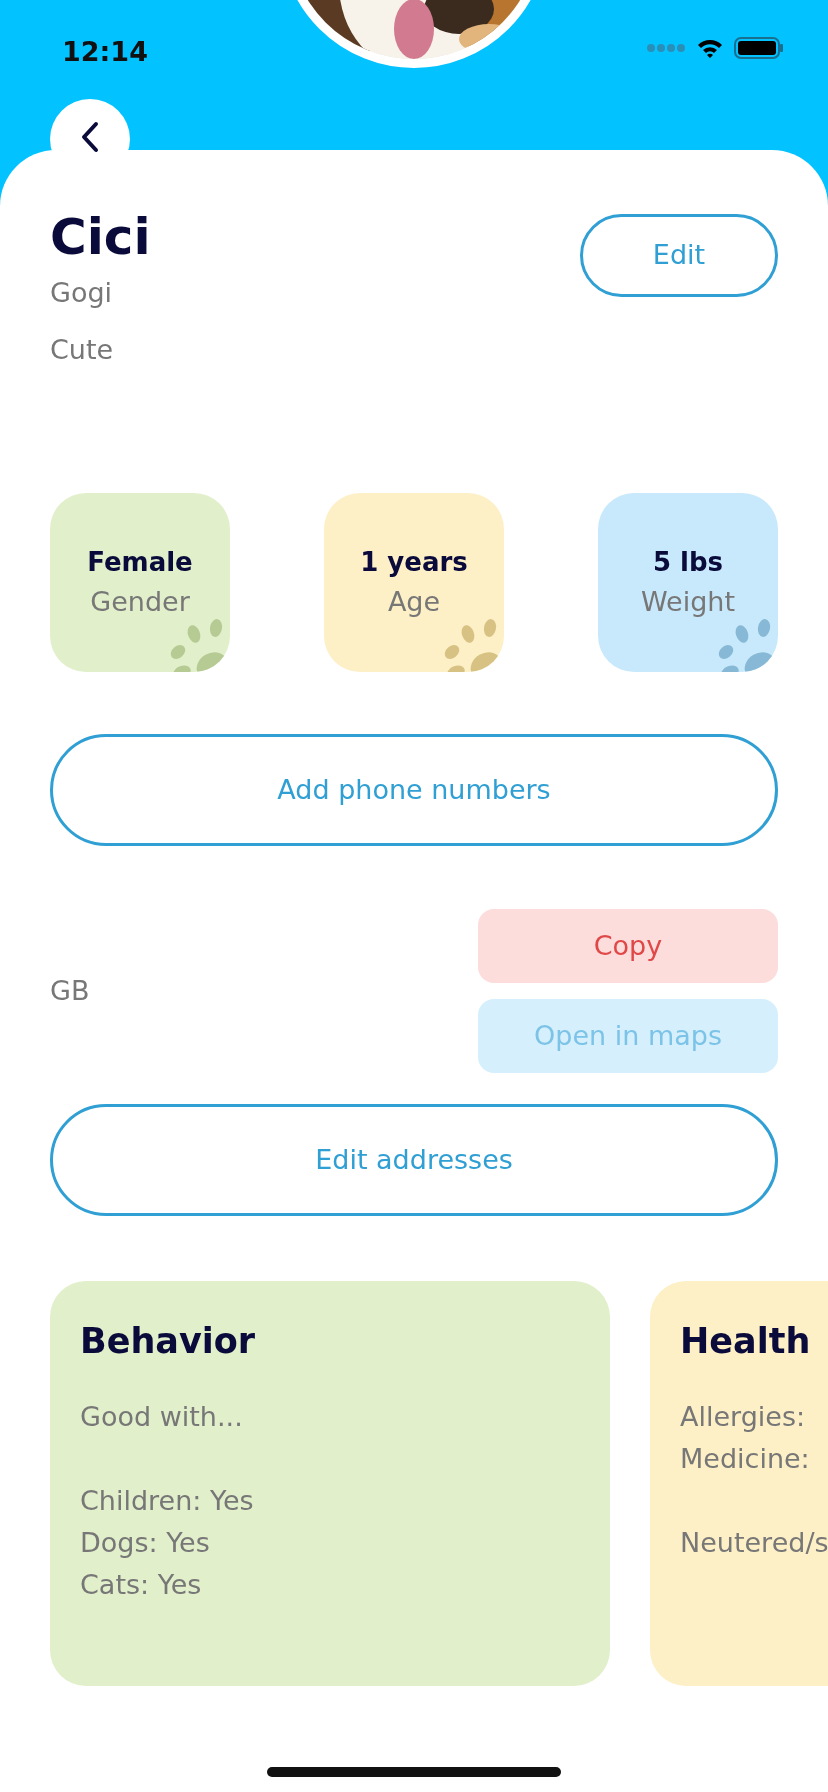 The image size is (828, 1792). What do you see at coordinates (90, 137) in the screenshot?
I see `back-icon` at bounding box center [90, 137].